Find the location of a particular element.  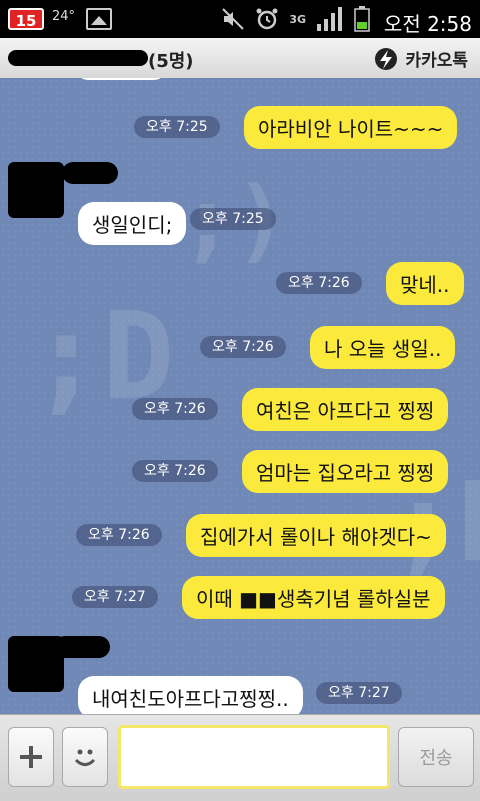

signal-icon is located at coordinates (329, 19).